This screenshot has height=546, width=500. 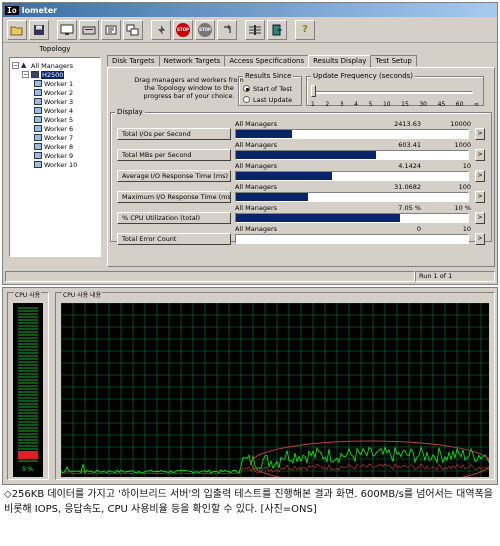 I want to click on metric-button: % CPU Utilization (total), so click(x=174, y=218).